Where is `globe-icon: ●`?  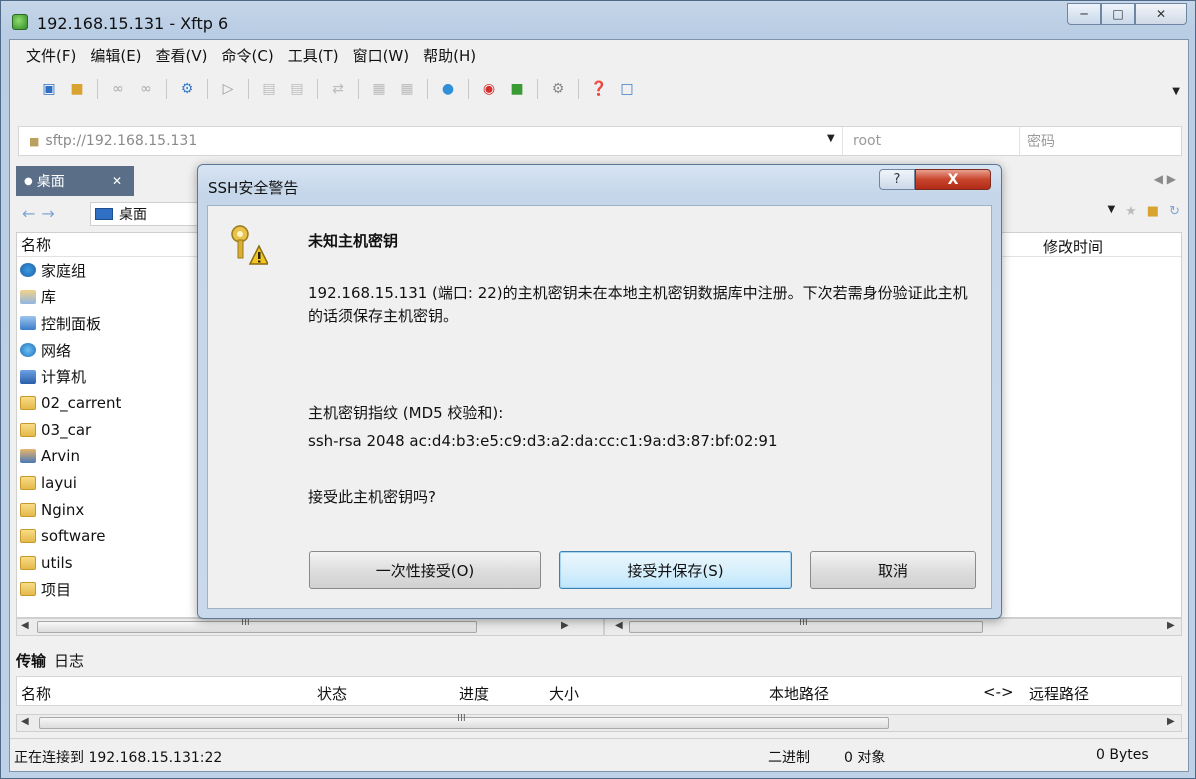 globe-icon: ● is located at coordinates (448, 89).